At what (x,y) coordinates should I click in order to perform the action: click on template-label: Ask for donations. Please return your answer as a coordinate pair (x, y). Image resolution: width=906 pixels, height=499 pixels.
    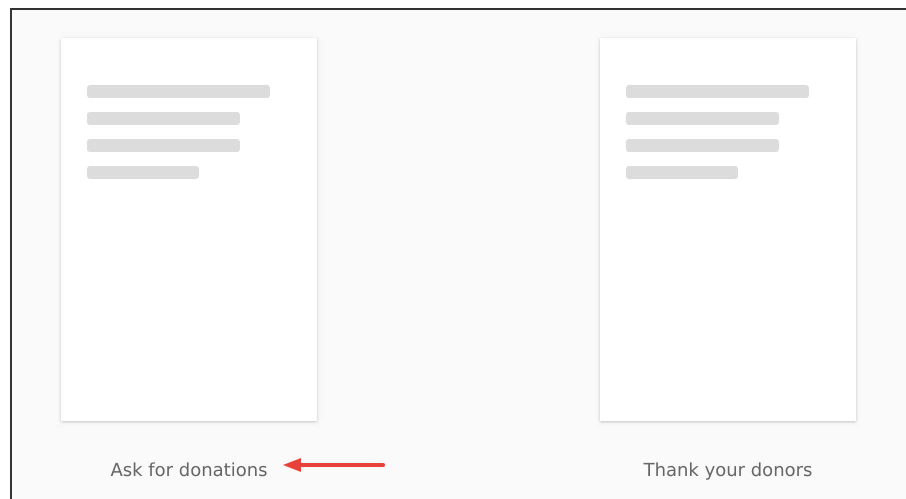
    Looking at the image, I should click on (189, 470).